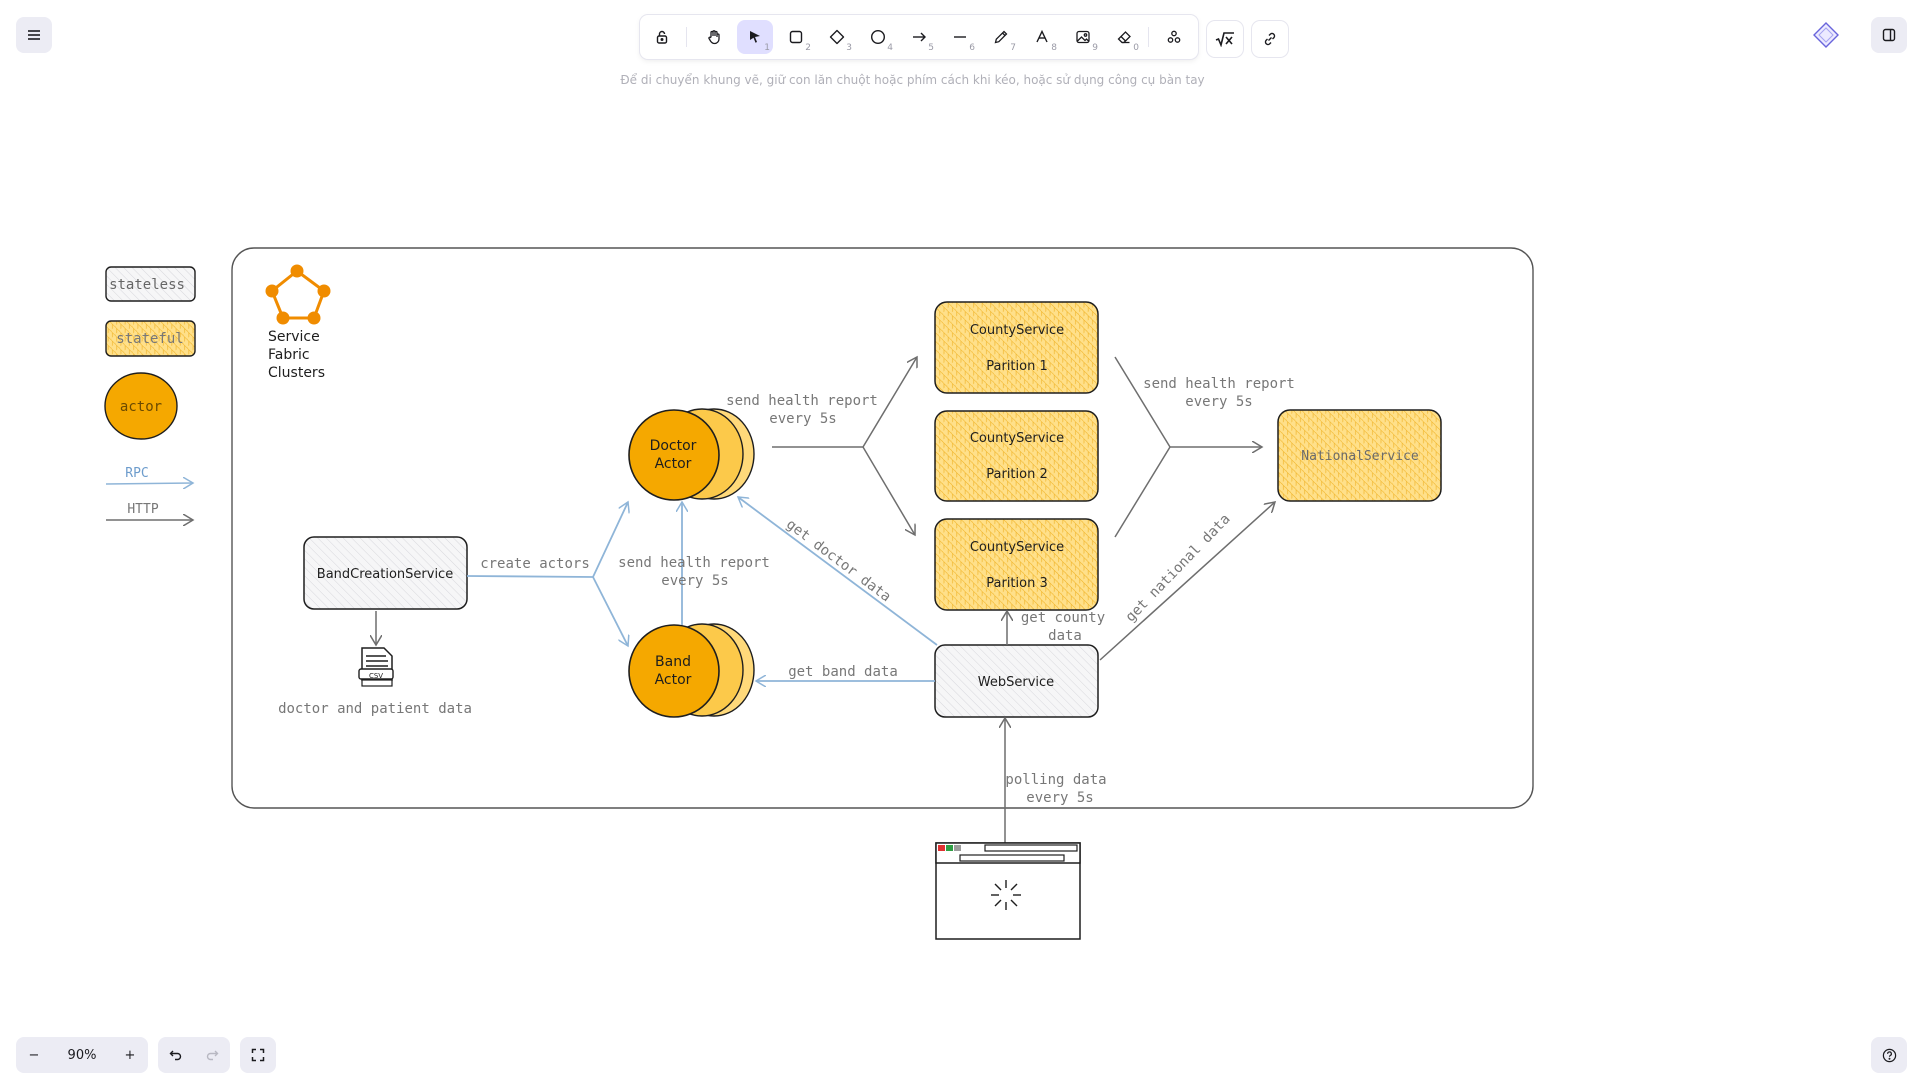 The height and width of the screenshot is (1079, 1919). I want to click on tool-text: 8, so click(1042, 37).